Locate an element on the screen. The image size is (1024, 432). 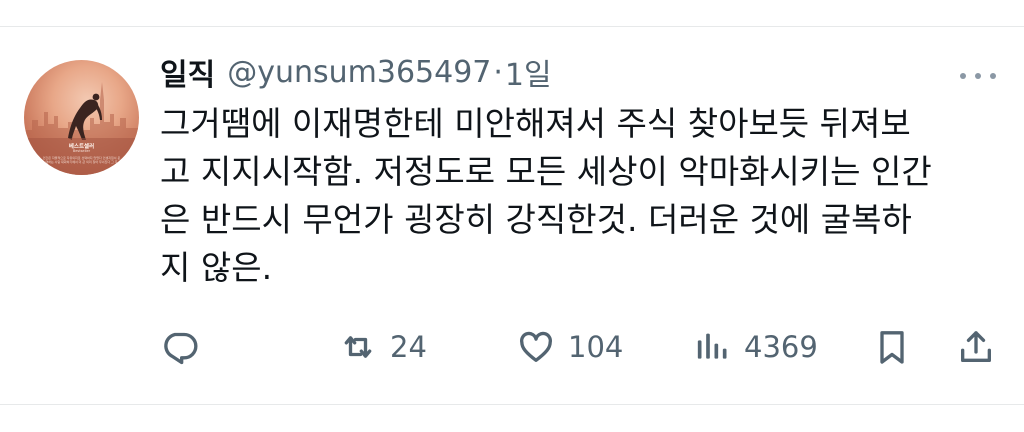
tweet-header: 일직 @yunsum365497 · 1일 is located at coordinates (356, 72).